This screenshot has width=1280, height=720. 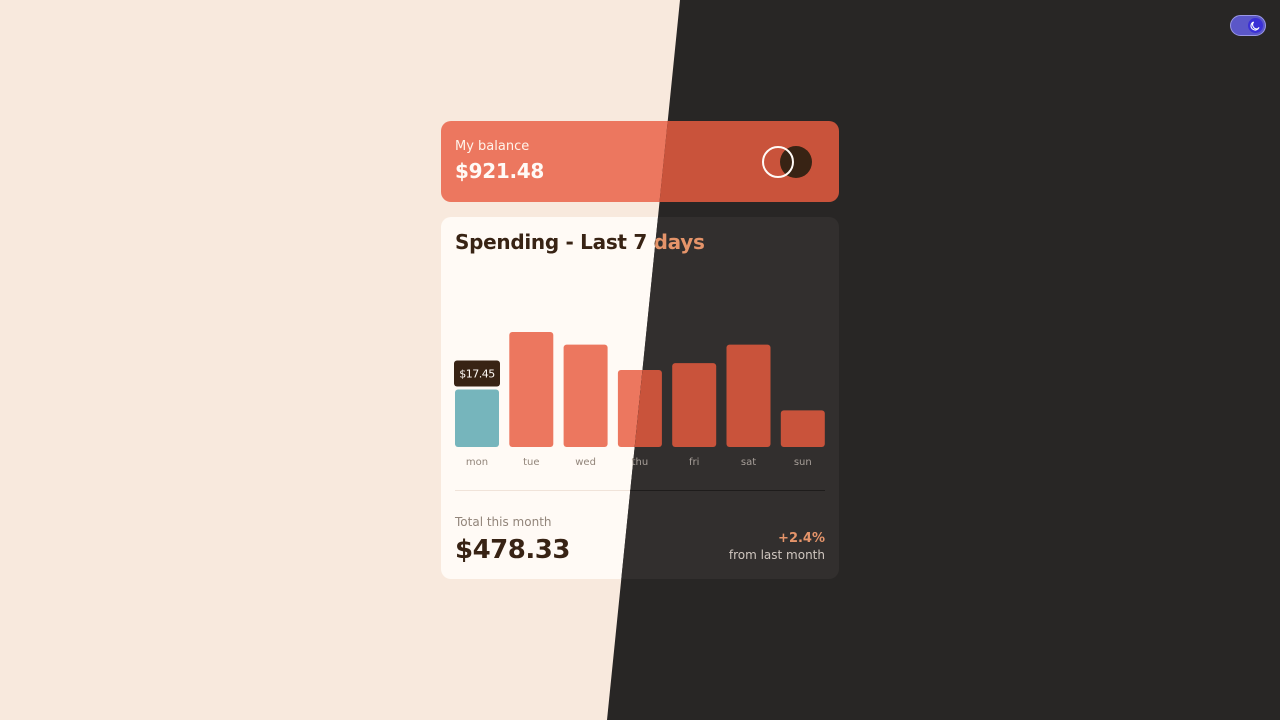 What do you see at coordinates (776, 555) in the screenshot?
I see `change-label-dark: from last month` at bounding box center [776, 555].